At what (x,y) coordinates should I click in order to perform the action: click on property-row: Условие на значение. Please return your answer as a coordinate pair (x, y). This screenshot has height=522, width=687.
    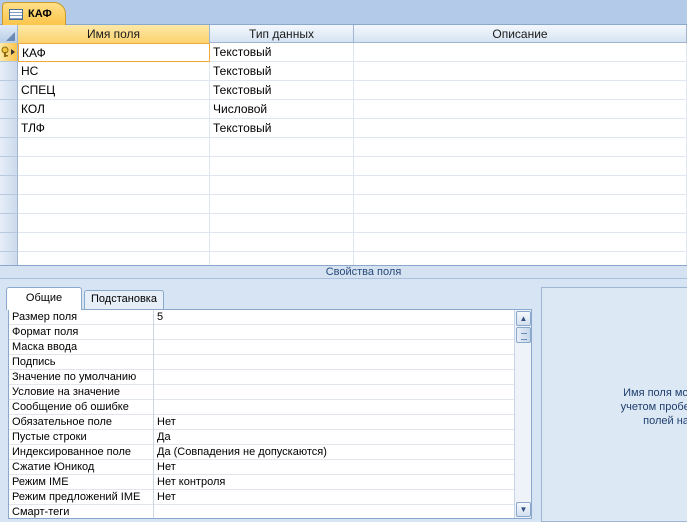
    Looking at the image, I should click on (261, 392).